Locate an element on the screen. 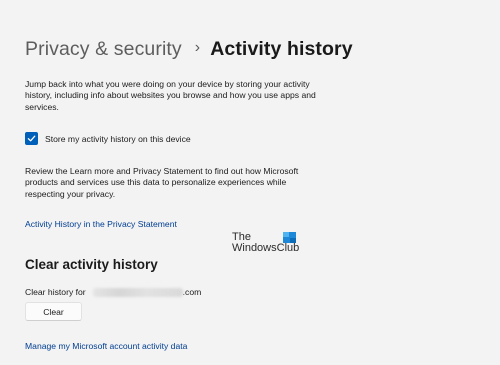 This screenshot has width=500, height=365. clear-history-for-label: Clear history for is located at coordinates (55, 292).